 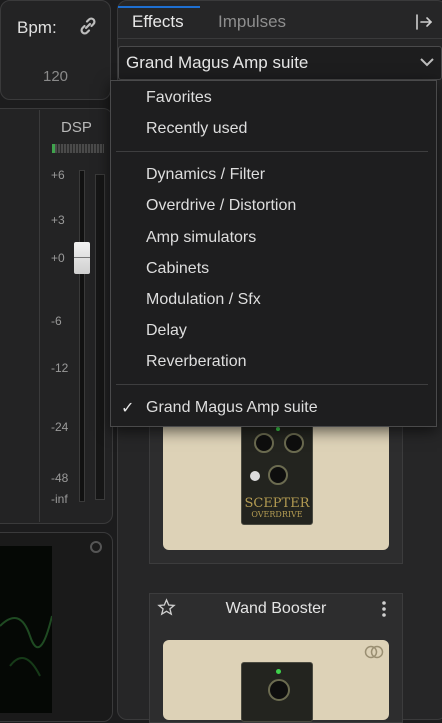 What do you see at coordinates (96, 547) in the screenshot?
I see `power-icon` at bounding box center [96, 547].